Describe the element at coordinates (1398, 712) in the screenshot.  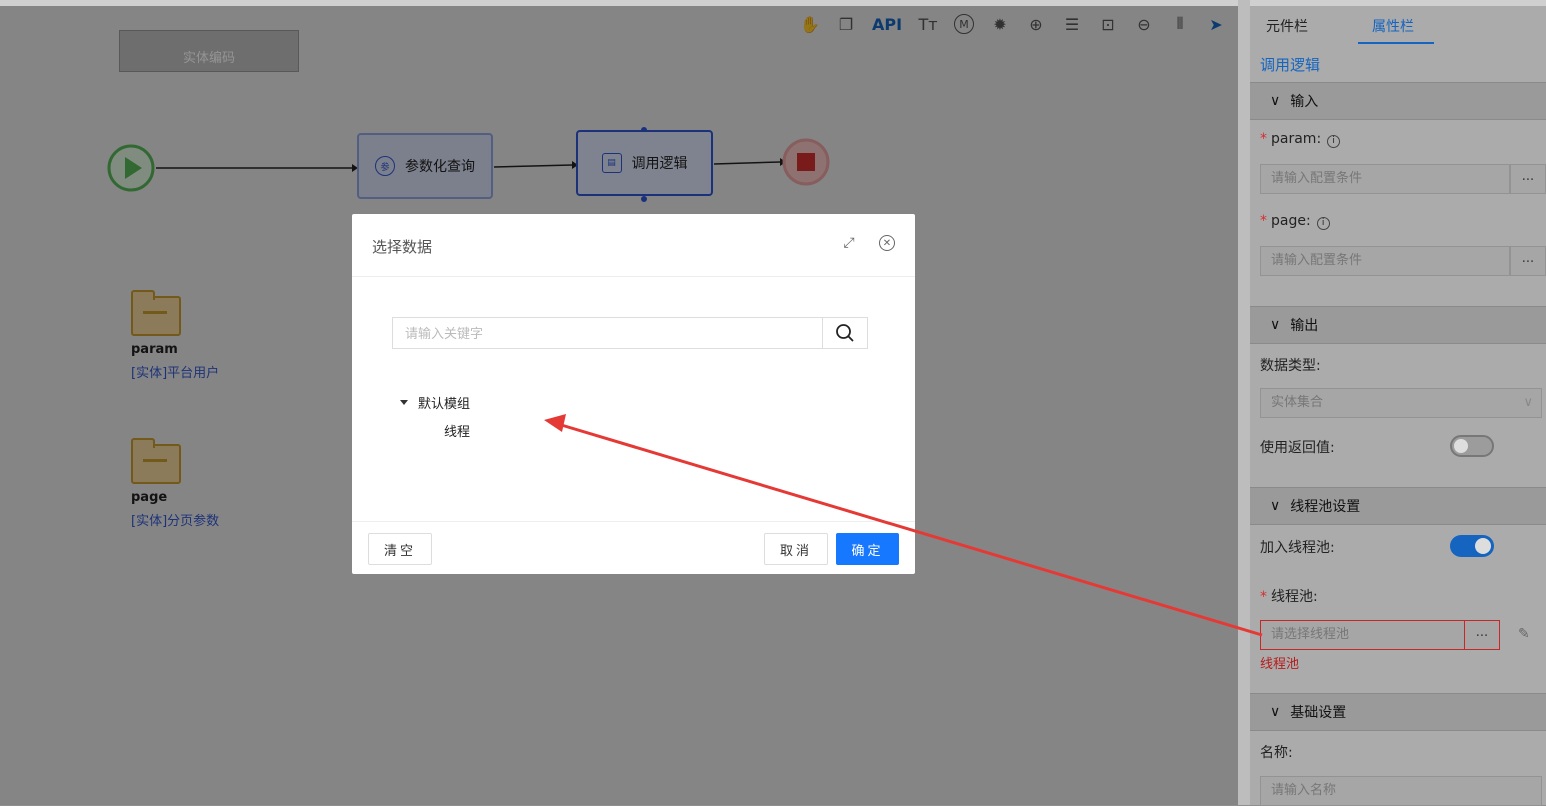
I see `section-basic: ∨ 基础设置` at that location.